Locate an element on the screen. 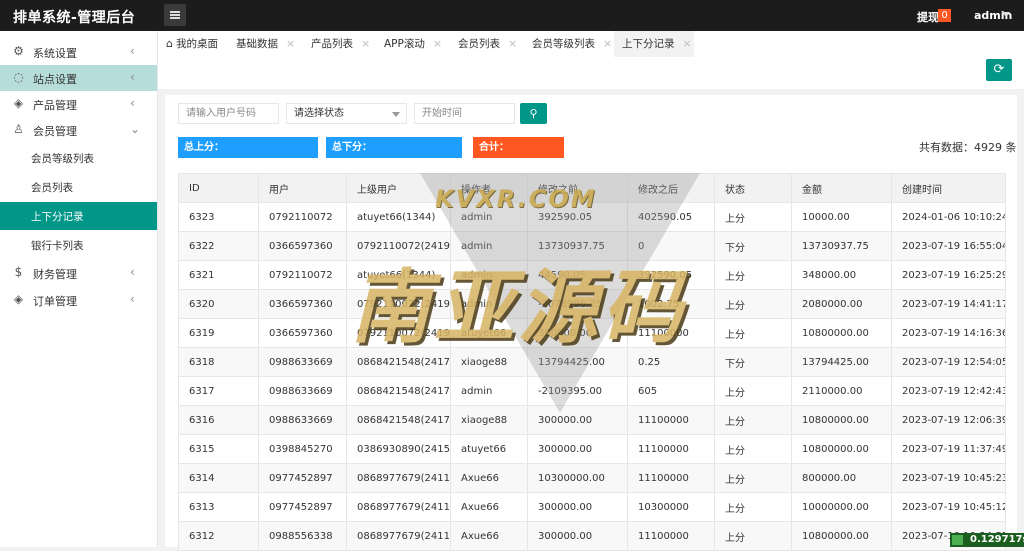 The width and height of the screenshot is (1024, 551). table-cell: 6312 is located at coordinates (218, 536).